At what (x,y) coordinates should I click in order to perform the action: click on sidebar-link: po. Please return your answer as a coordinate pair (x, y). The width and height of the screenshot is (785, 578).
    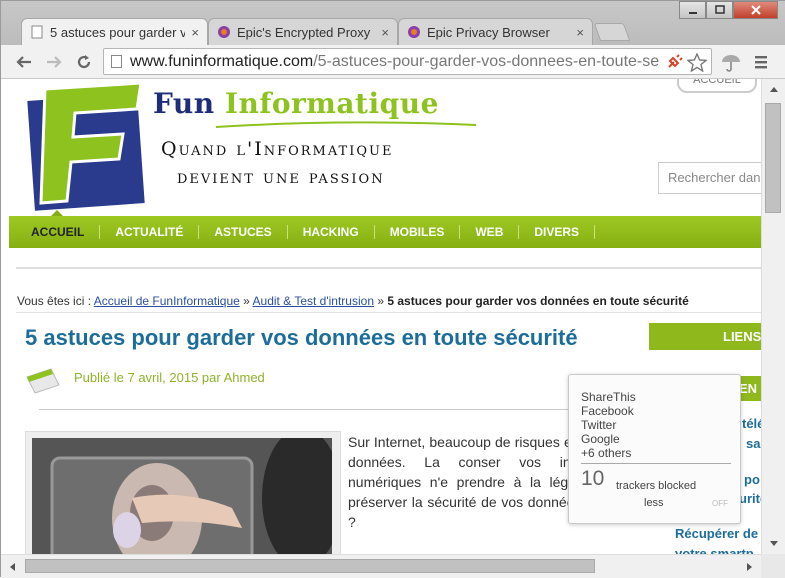
    Looking at the image, I should click on (752, 479).